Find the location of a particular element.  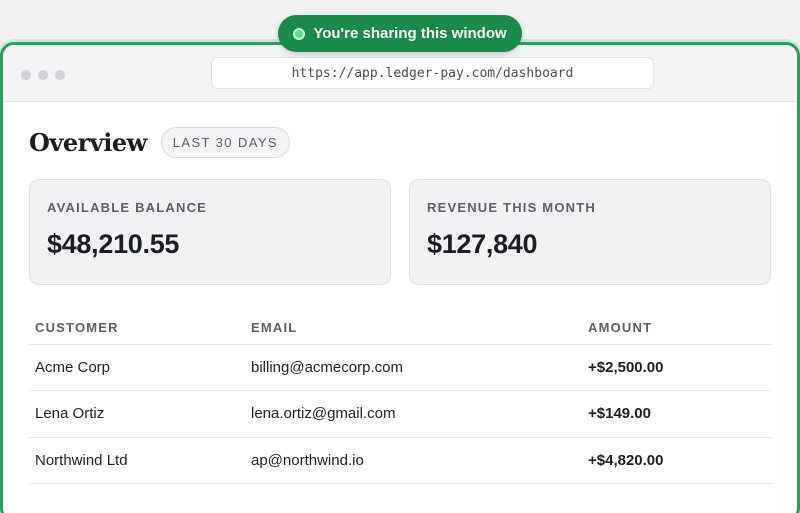

table-header-row: CUSTOMER EMAIL AMOUNT is located at coordinates (400, 328).